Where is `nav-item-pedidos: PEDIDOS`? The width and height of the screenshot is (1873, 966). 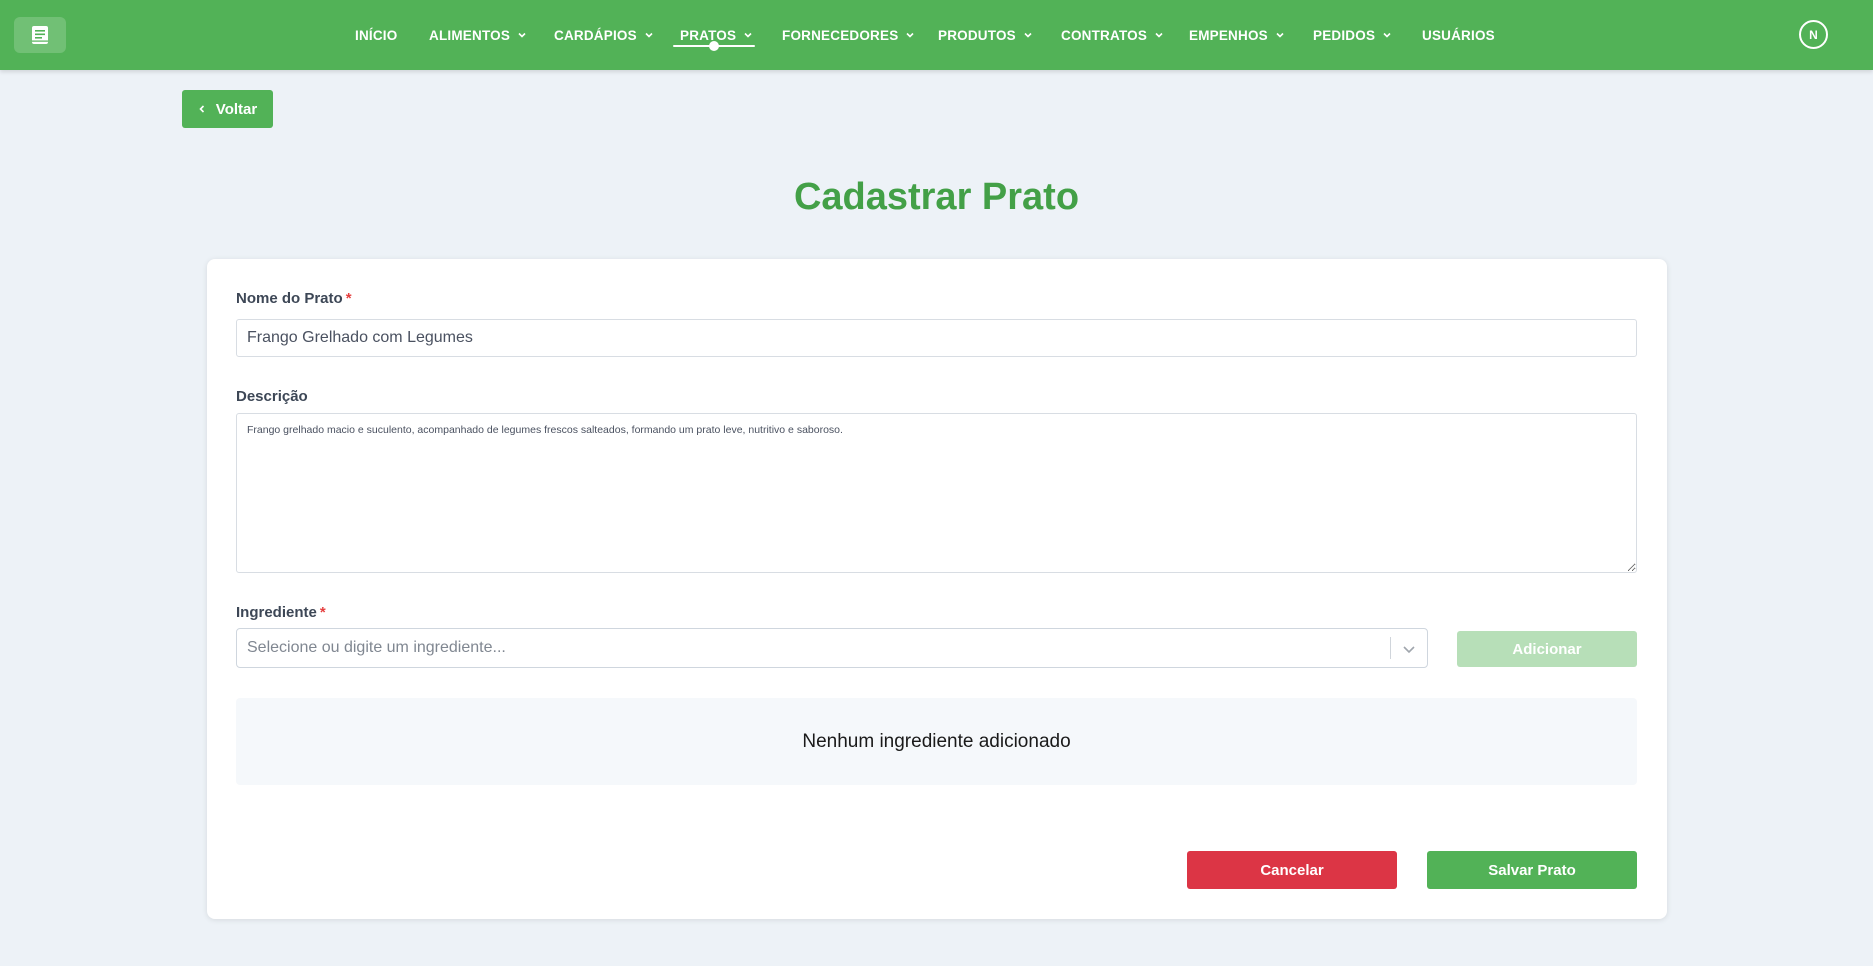
nav-item-pedidos: PEDIDOS is located at coordinates (1352, 35).